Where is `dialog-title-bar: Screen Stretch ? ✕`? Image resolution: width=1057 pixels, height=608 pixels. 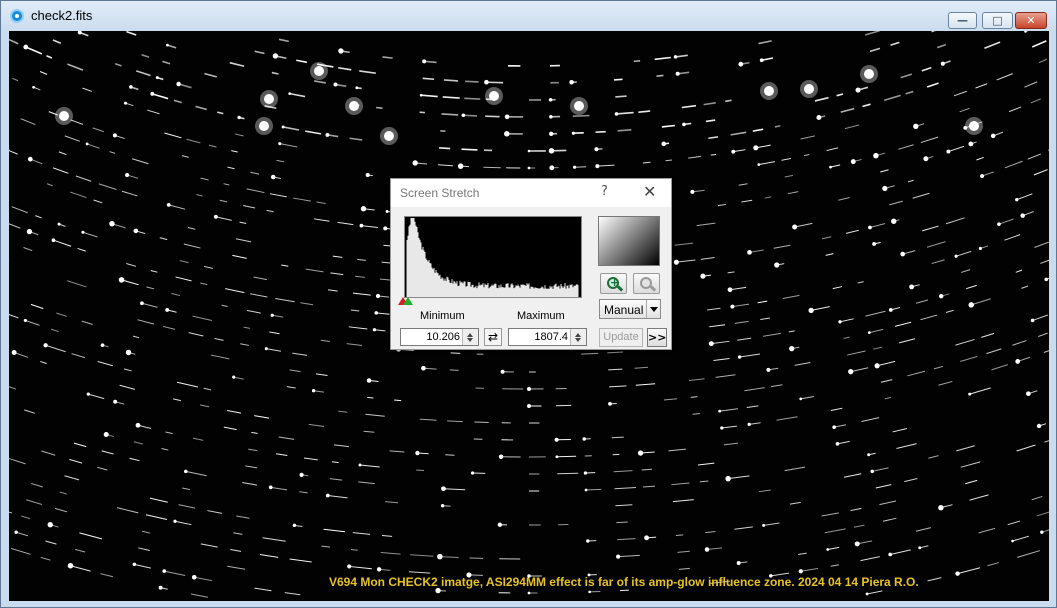 dialog-title-bar: Screen Stretch ? ✕ is located at coordinates (531, 193).